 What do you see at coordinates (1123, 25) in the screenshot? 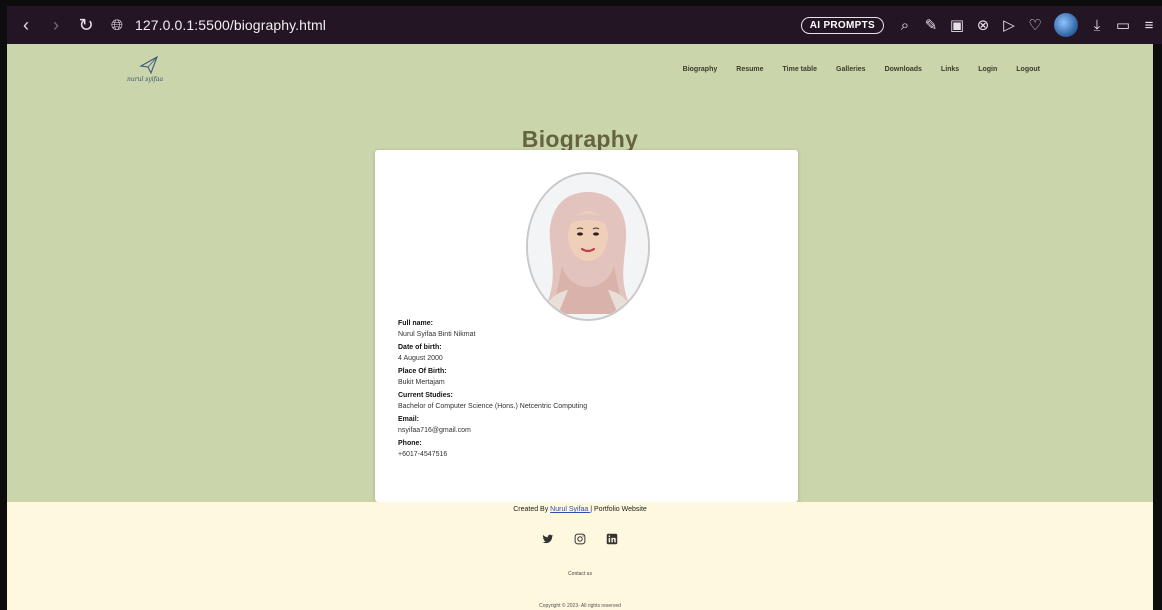
I see `battery-icon: ▭` at bounding box center [1123, 25].